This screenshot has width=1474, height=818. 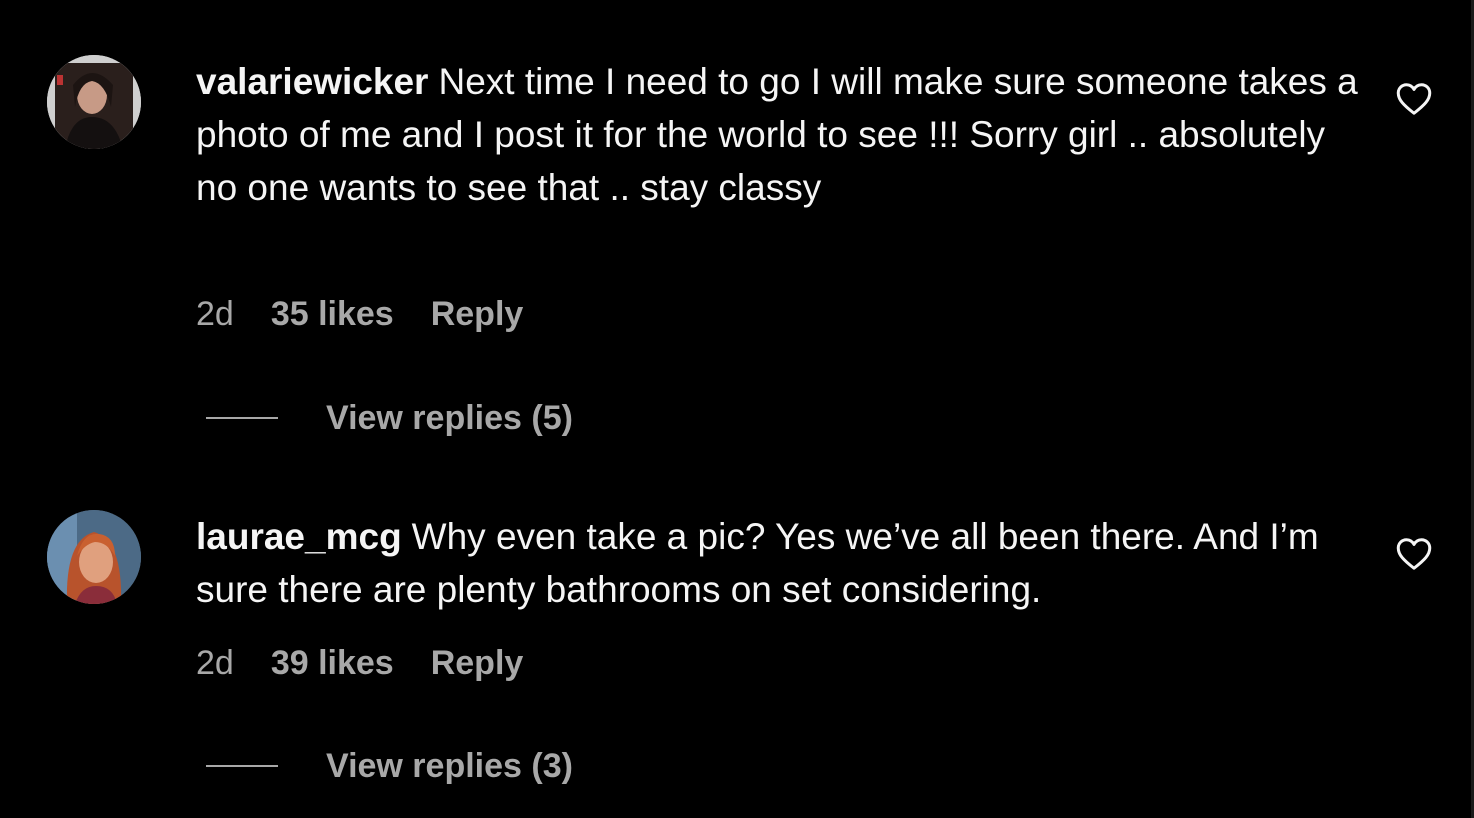 I want to click on username-link: laurae_mcg, so click(x=299, y=536).